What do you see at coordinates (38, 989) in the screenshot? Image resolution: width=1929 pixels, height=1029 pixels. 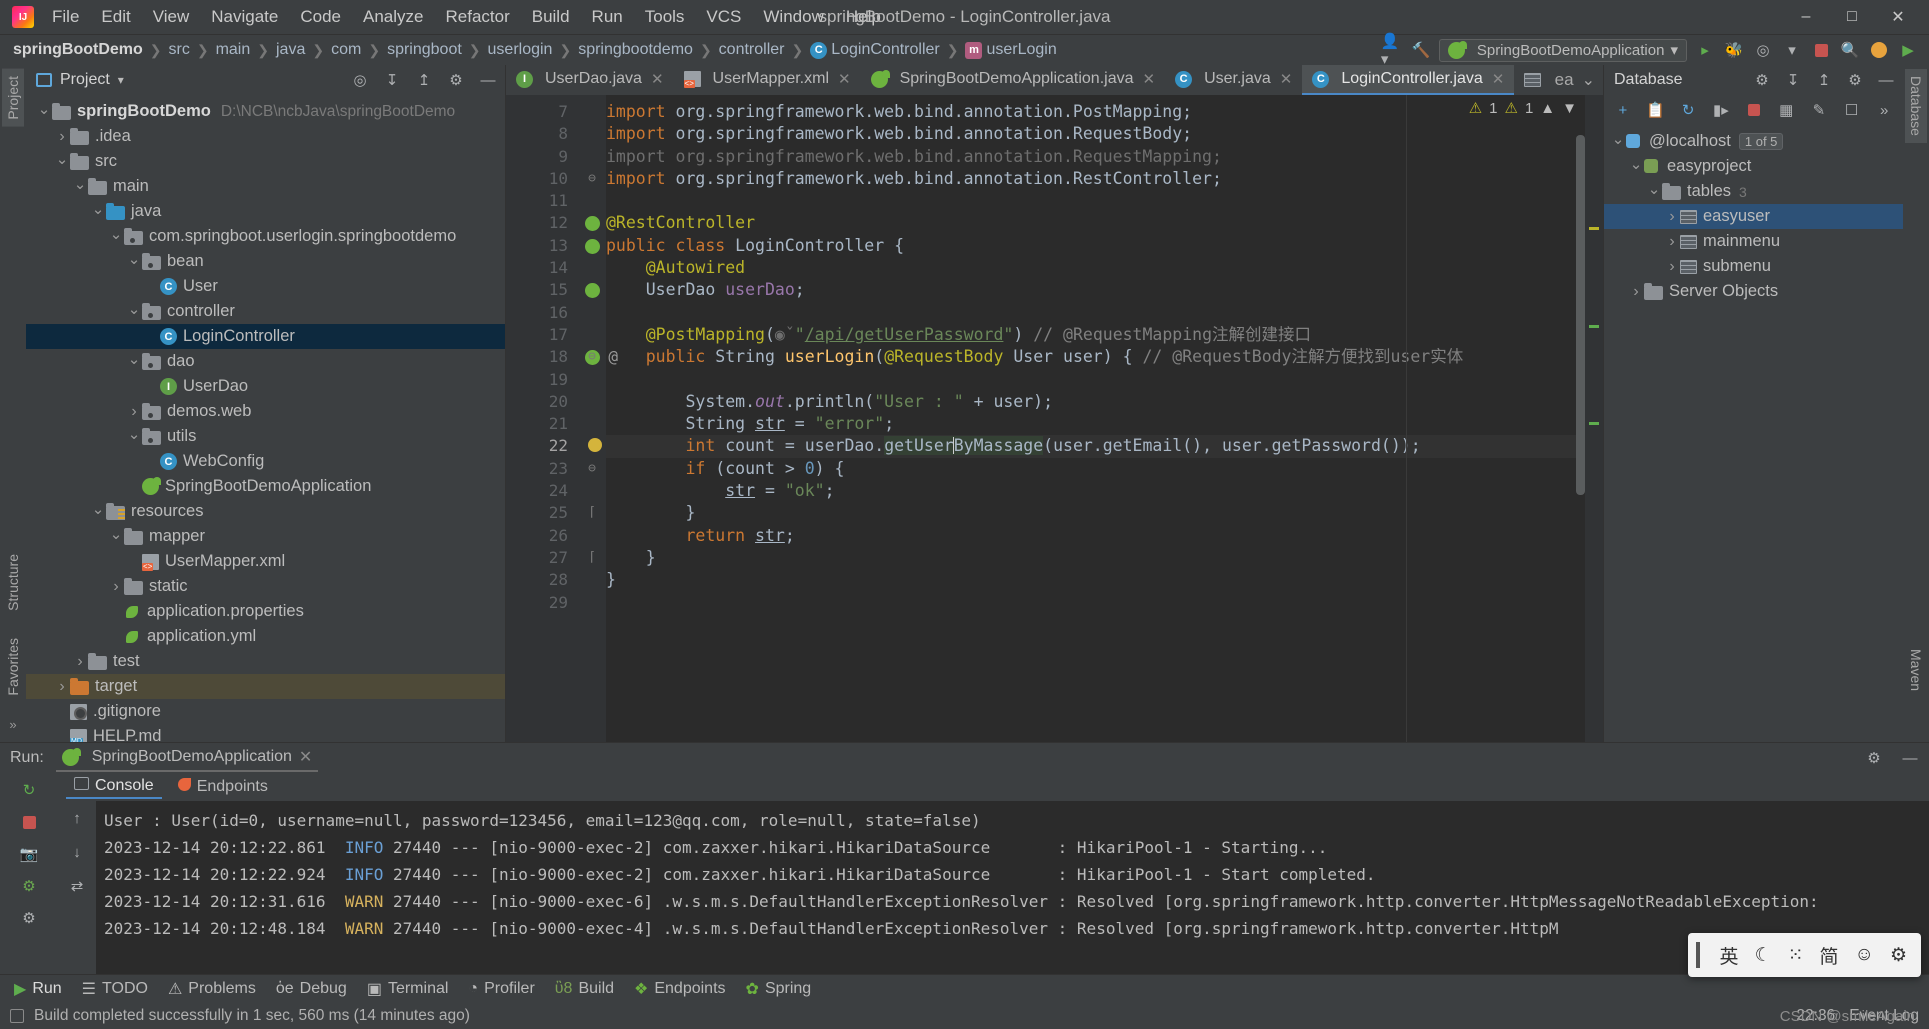 I see `tool-window-run: ▶ Run` at bounding box center [38, 989].